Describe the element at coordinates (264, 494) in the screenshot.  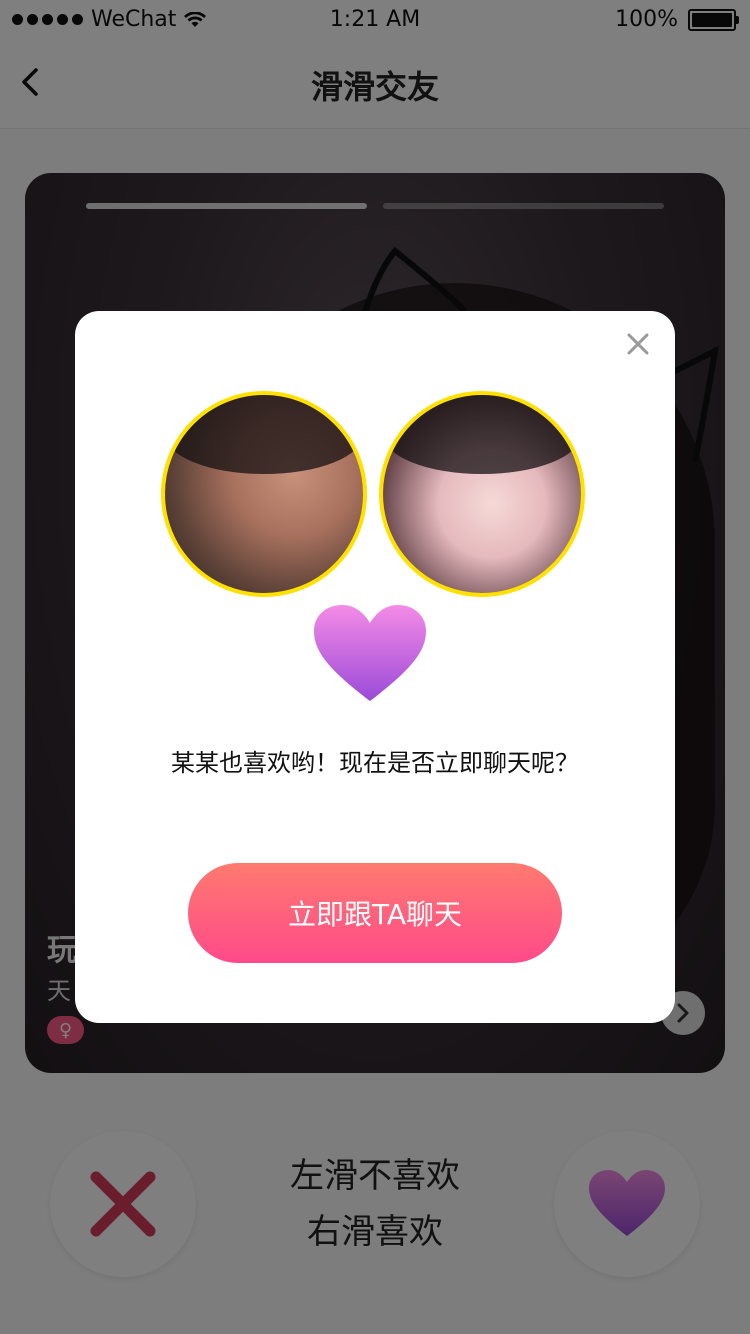
I see `my-avatar` at that location.